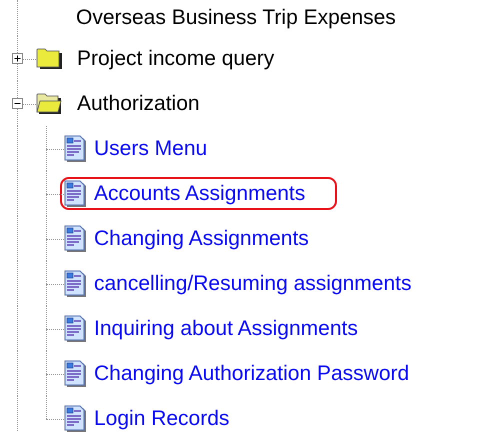 The image size is (497, 432). What do you see at coordinates (252, 374) in the screenshot?
I see `tree-link: Changing Authorization Password` at bounding box center [252, 374].